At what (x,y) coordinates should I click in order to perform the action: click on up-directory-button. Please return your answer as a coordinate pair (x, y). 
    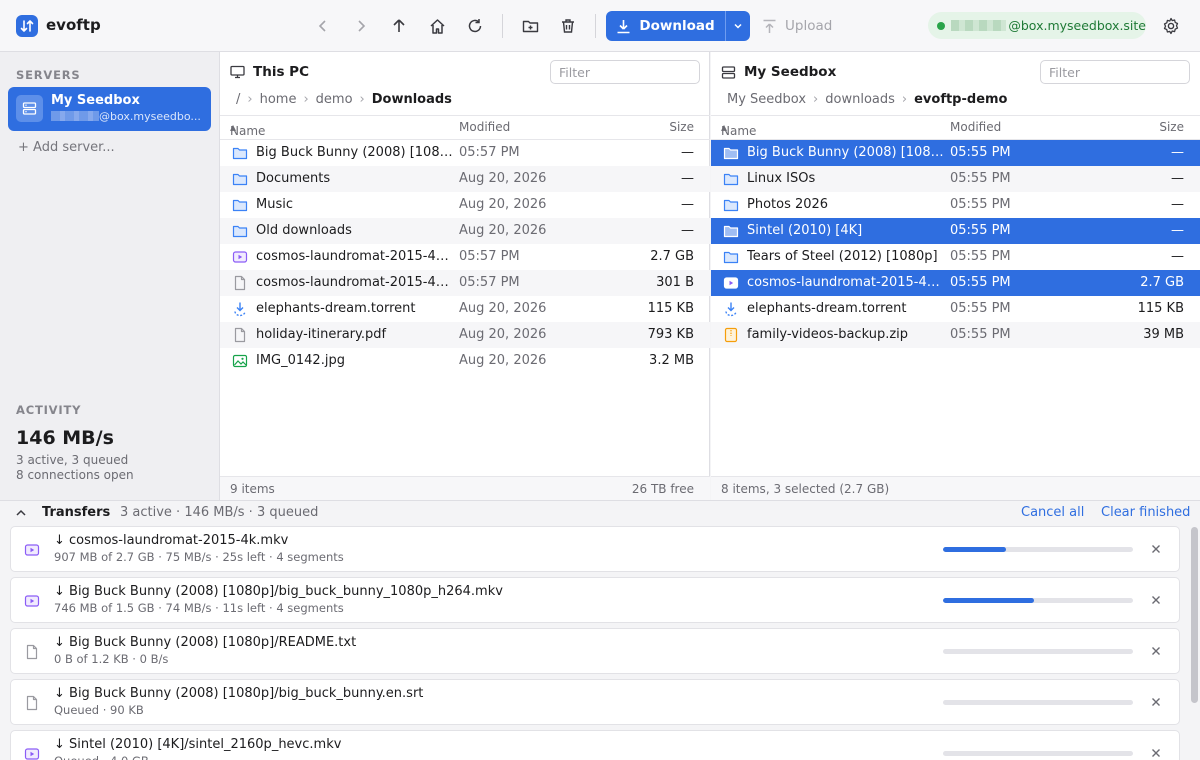
    Looking at the image, I should click on (399, 26).